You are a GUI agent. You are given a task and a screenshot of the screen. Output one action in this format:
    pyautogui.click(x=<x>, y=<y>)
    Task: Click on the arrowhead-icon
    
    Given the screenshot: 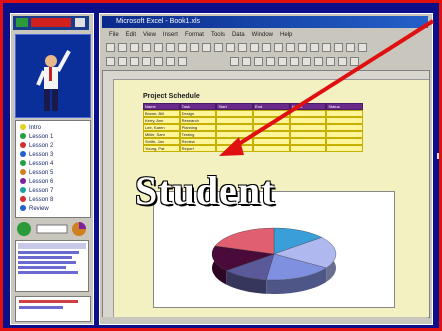 What is the action you would take?
    pyautogui.click(x=231, y=146)
    